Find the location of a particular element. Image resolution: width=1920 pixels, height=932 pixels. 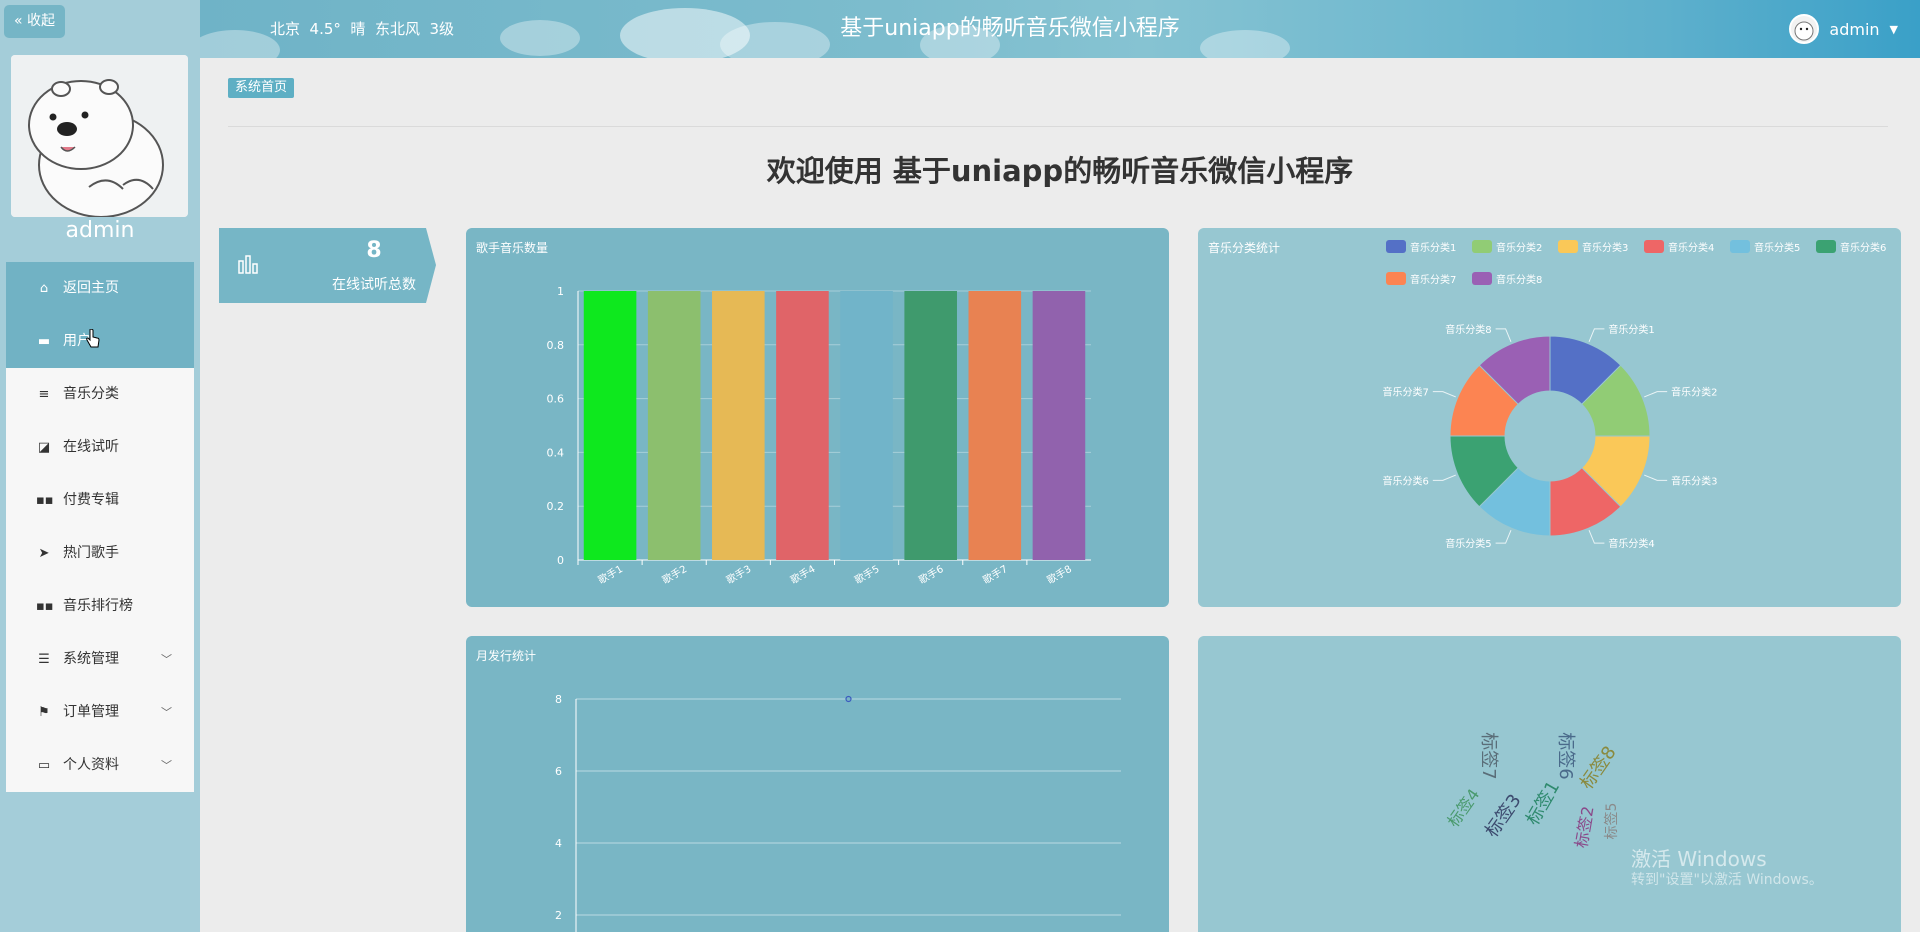

sidebar-item-users: ▬ 用户 is located at coordinates (100, 341).